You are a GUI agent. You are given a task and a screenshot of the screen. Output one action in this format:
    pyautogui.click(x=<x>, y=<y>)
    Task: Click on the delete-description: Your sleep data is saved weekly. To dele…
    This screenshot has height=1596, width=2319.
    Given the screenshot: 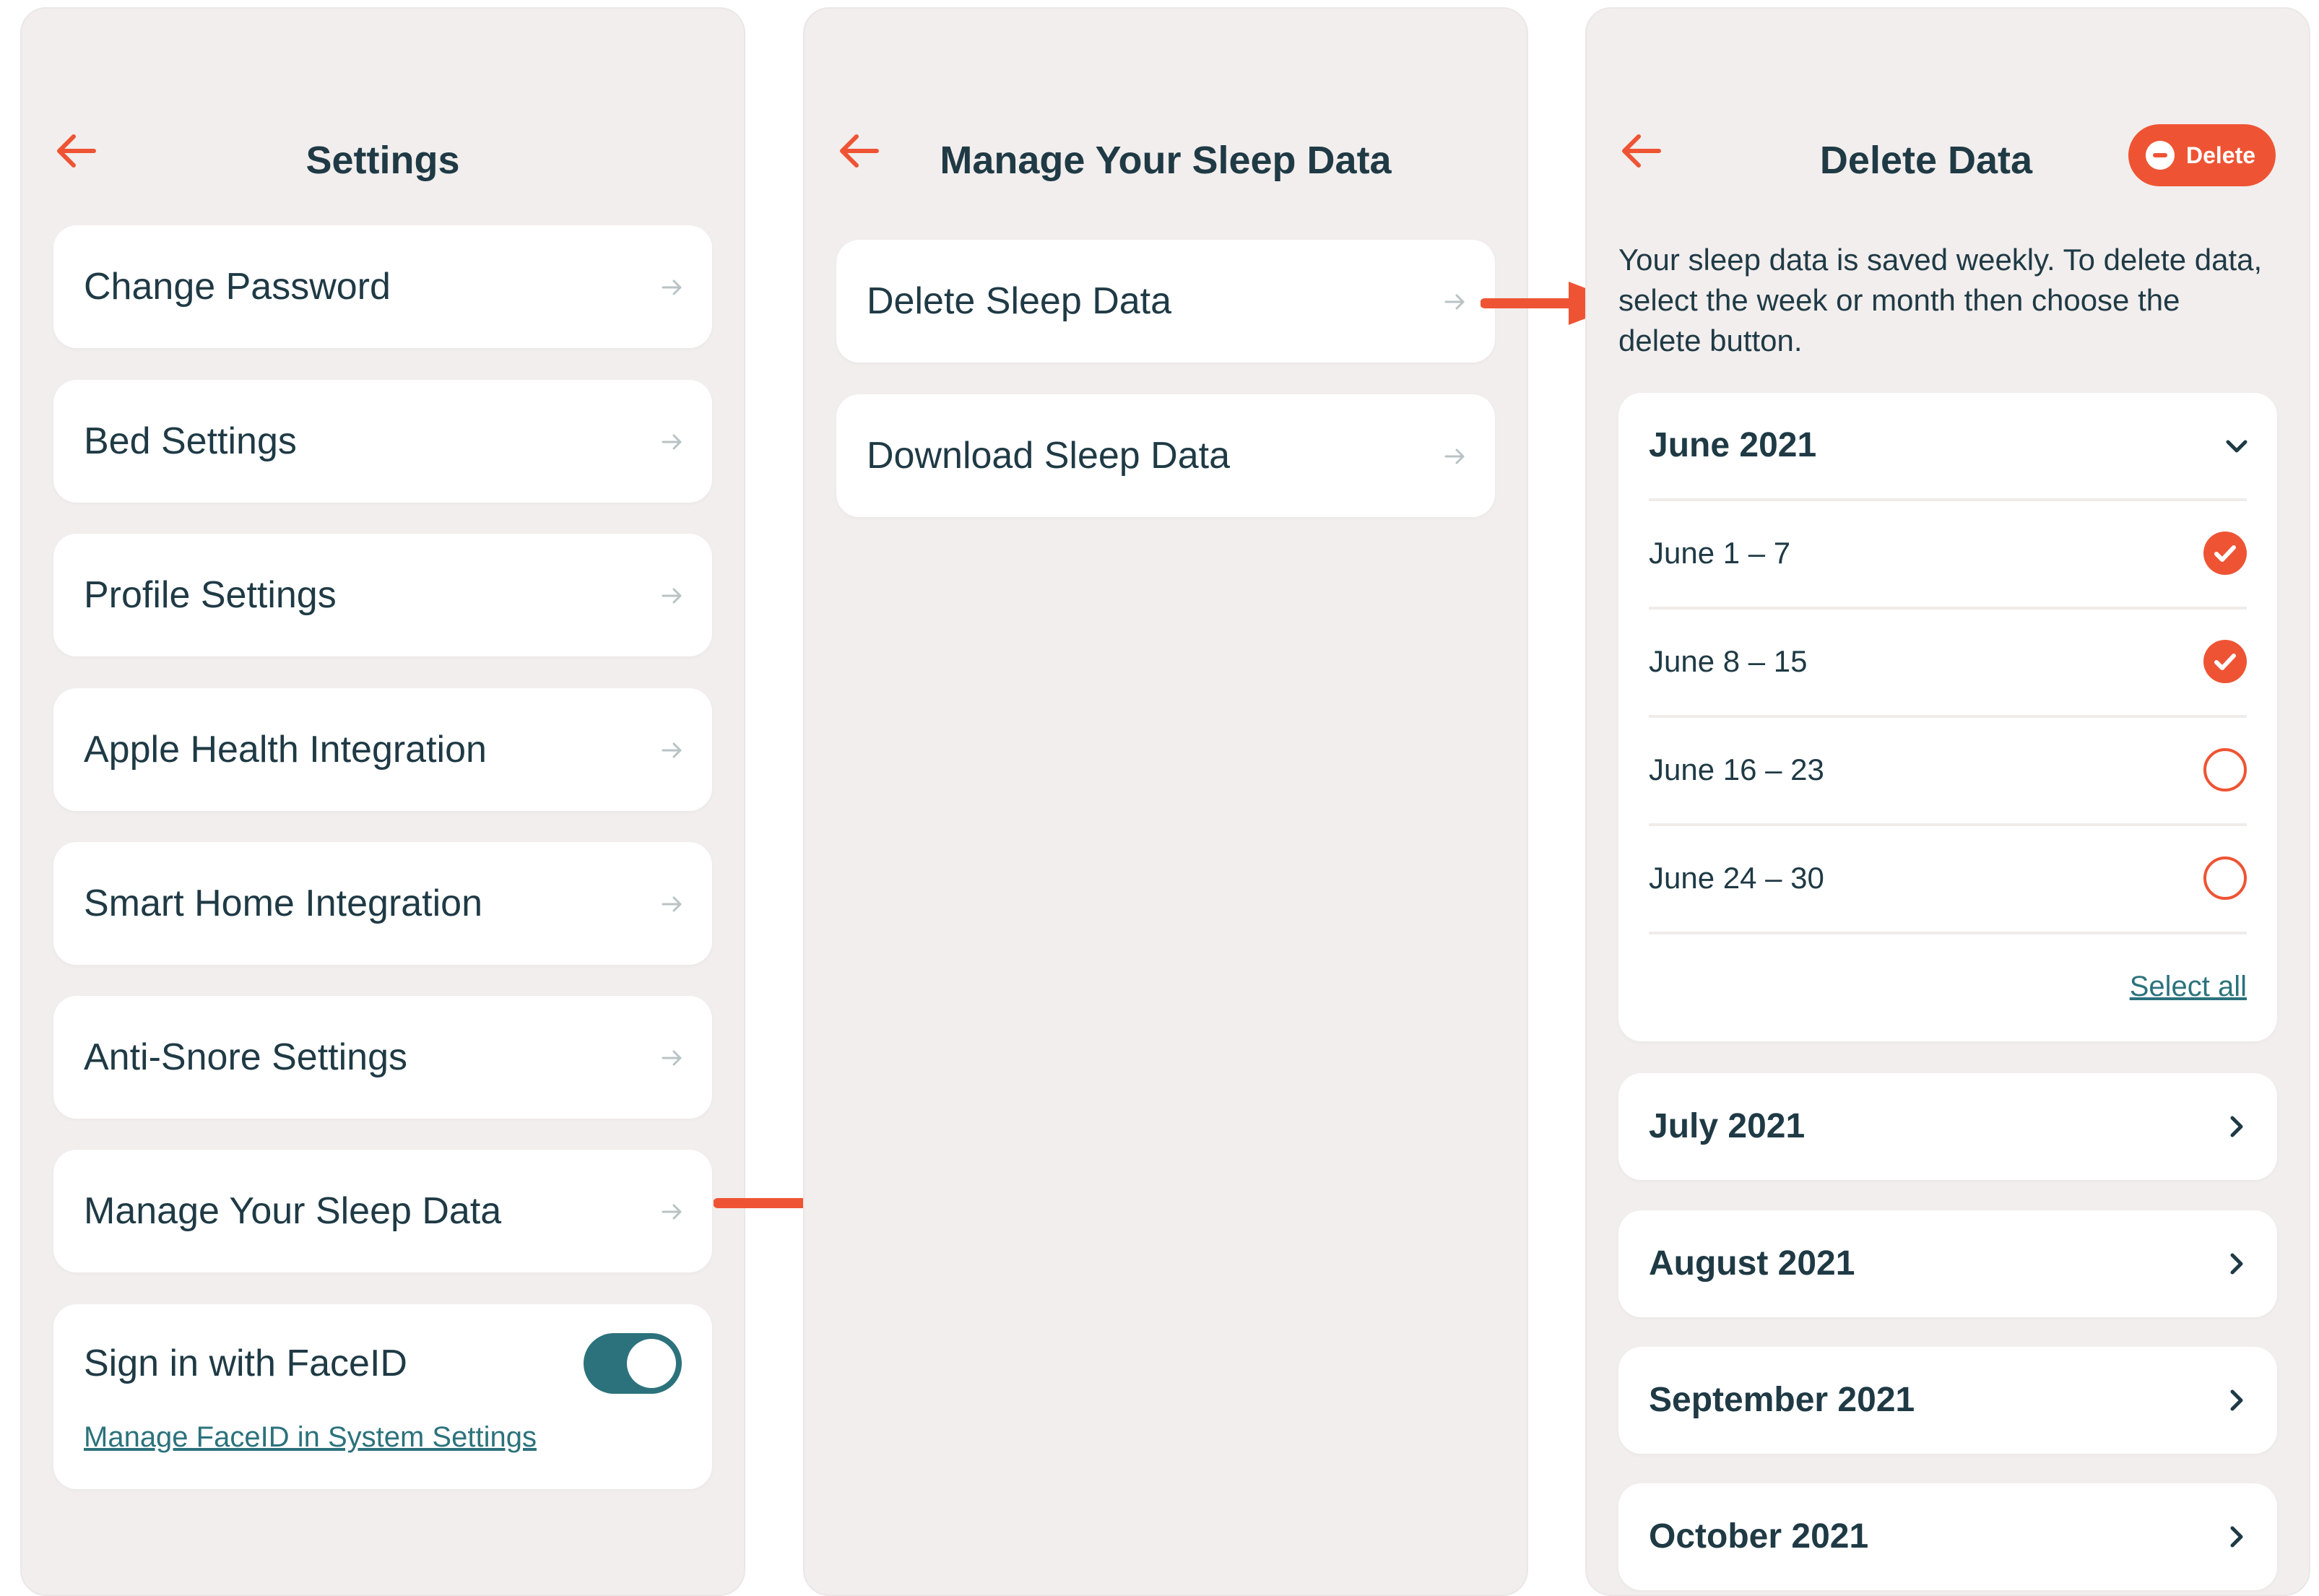 What is the action you would take?
    pyautogui.click(x=1941, y=300)
    